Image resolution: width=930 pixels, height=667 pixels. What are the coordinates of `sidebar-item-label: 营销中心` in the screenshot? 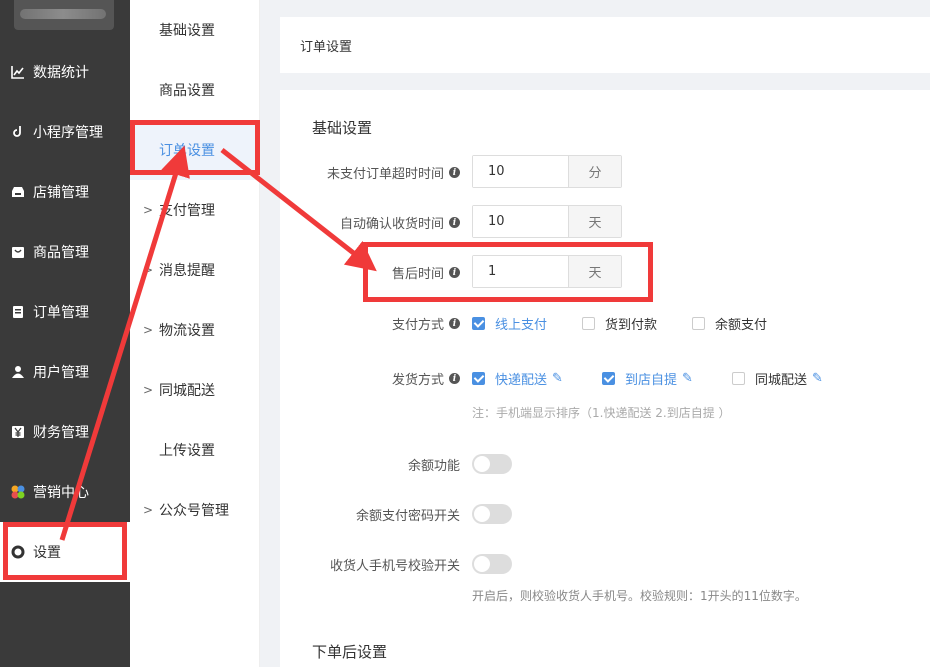 It's located at (61, 493).